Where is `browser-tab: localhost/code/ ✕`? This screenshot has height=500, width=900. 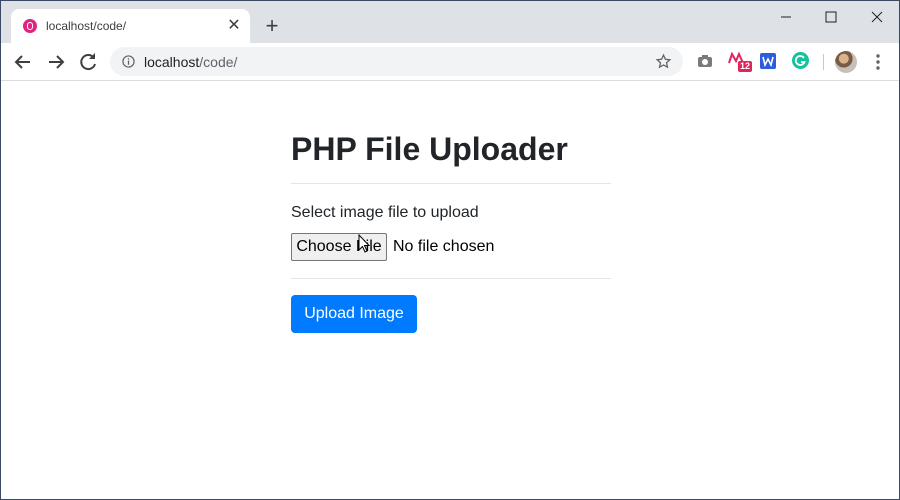 browser-tab: localhost/code/ ✕ is located at coordinates (130, 26).